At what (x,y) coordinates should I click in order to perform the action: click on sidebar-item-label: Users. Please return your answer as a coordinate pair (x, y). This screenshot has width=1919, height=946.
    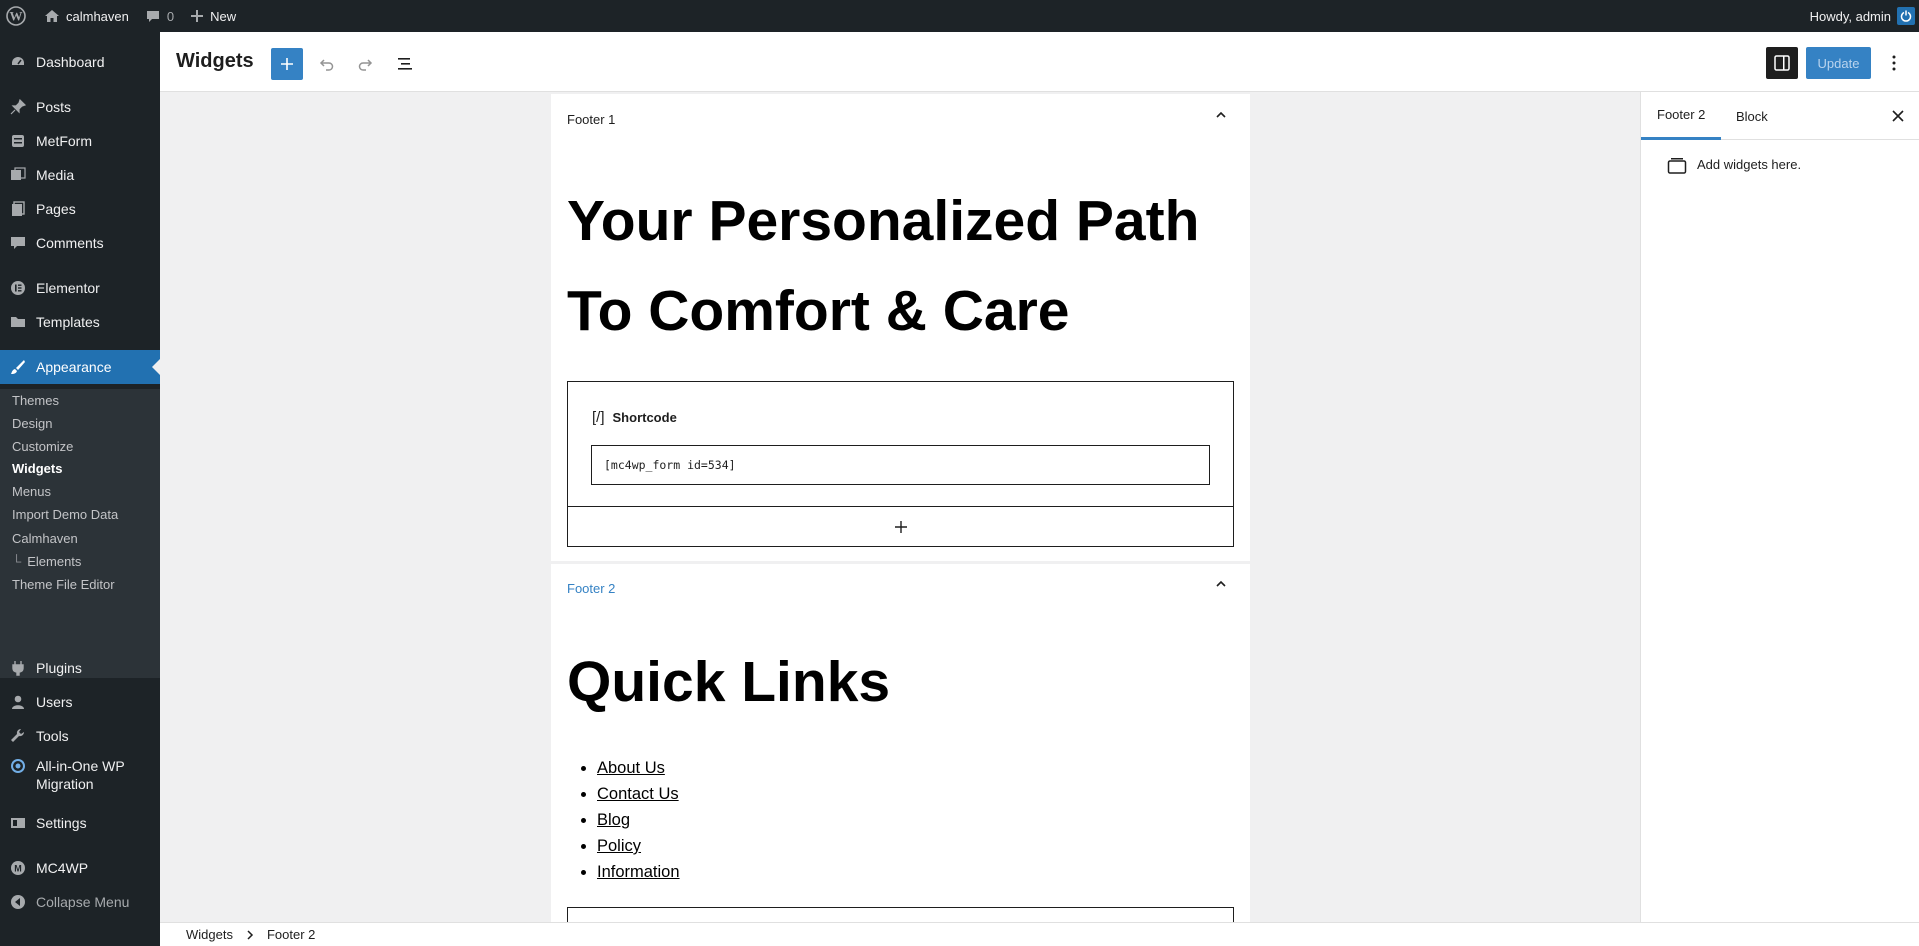
    Looking at the image, I should click on (54, 702).